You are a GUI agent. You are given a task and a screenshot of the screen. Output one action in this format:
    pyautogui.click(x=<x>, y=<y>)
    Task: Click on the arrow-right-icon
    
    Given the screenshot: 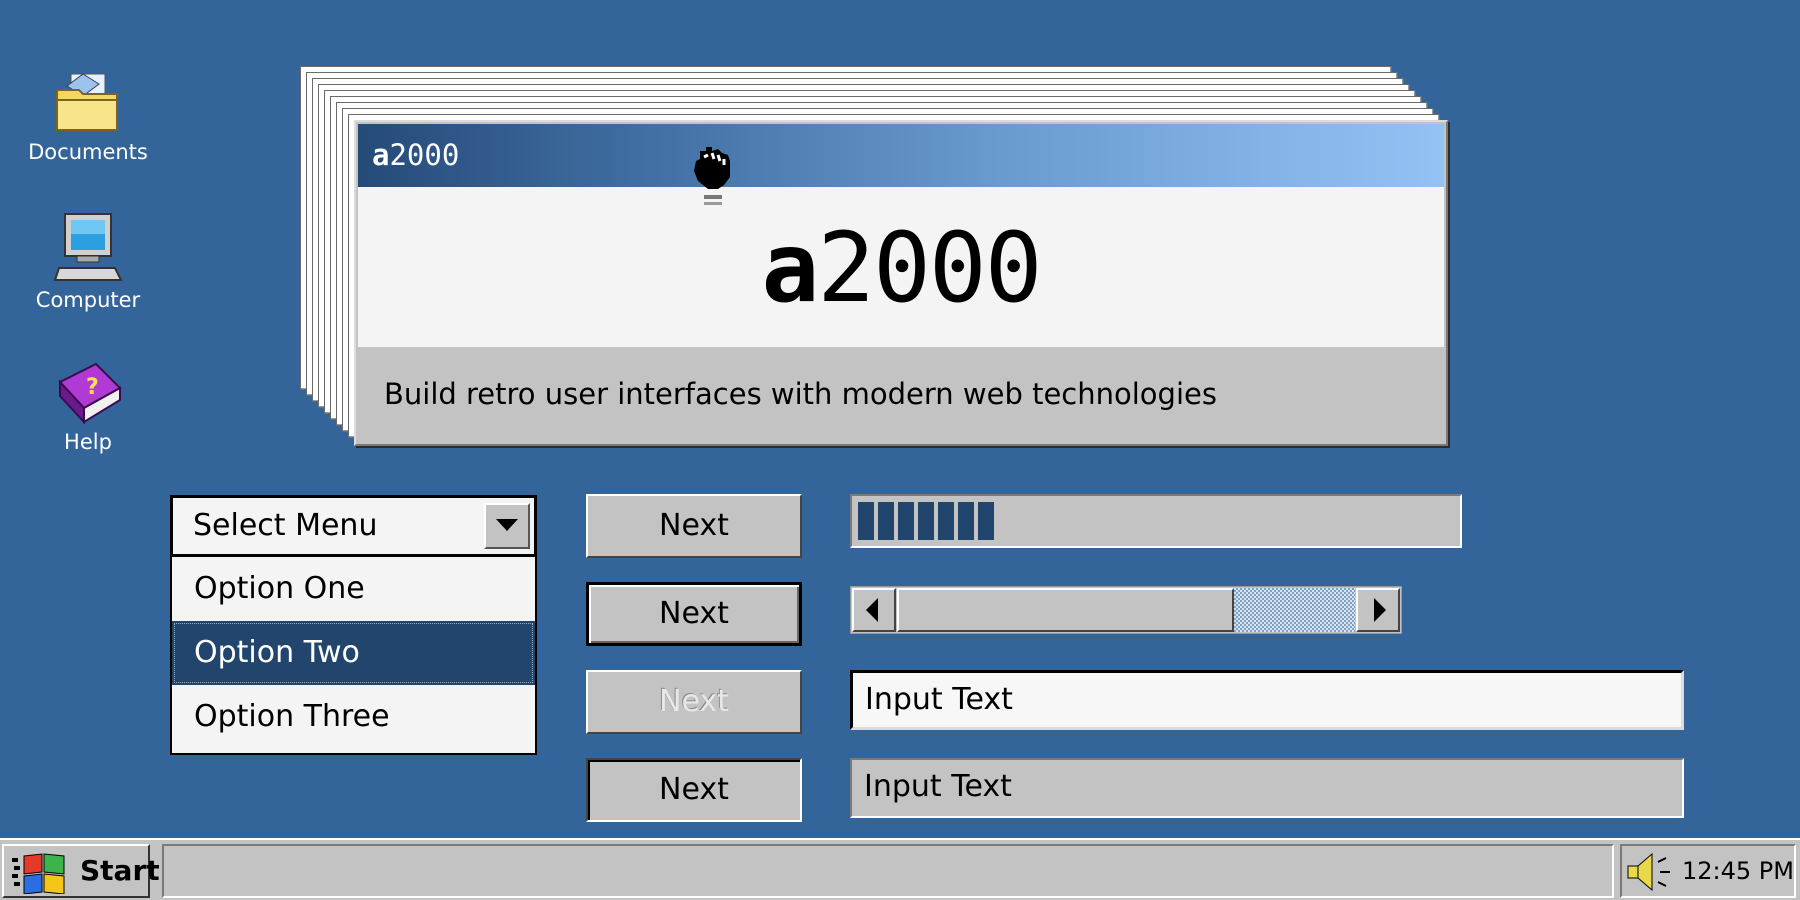 What is the action you would take?
    pyautogui.click(x=1380, y=610)
    